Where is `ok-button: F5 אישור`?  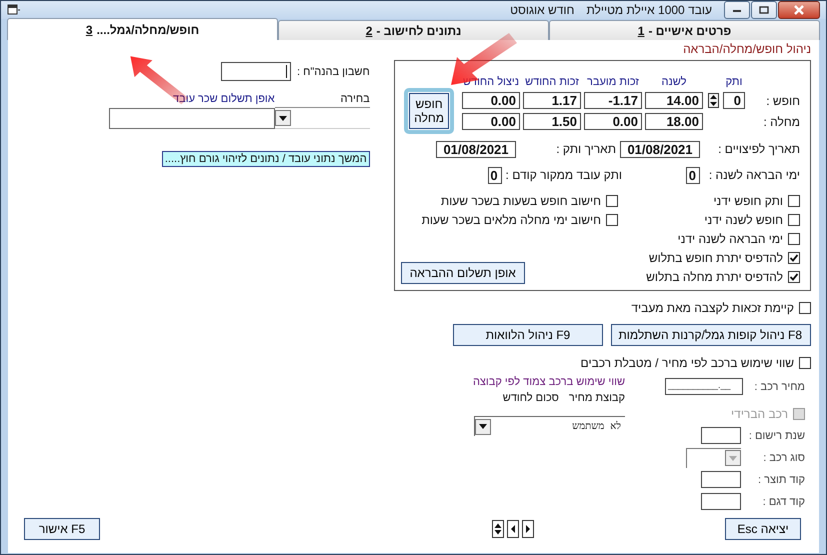
ok-button: F5 אישור is located at coordinates (62, 529).